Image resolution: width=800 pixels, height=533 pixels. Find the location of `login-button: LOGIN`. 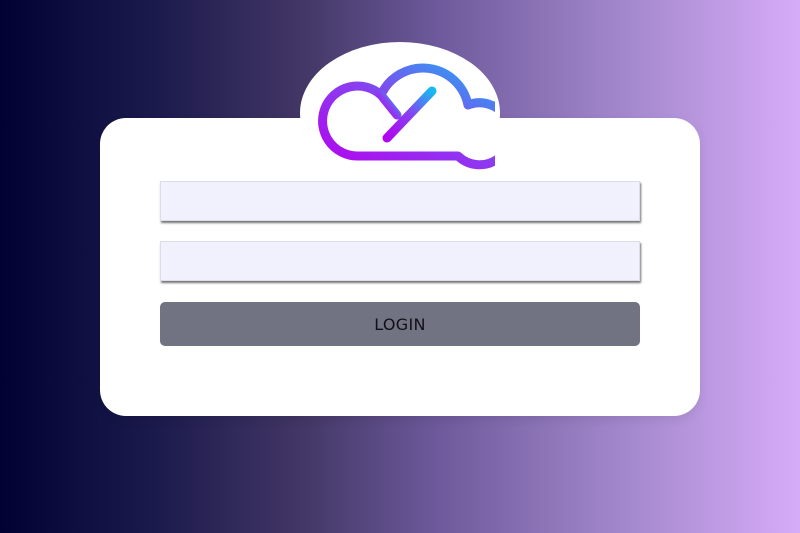

login-button: LOGIN is located at coordinates (400, 324).